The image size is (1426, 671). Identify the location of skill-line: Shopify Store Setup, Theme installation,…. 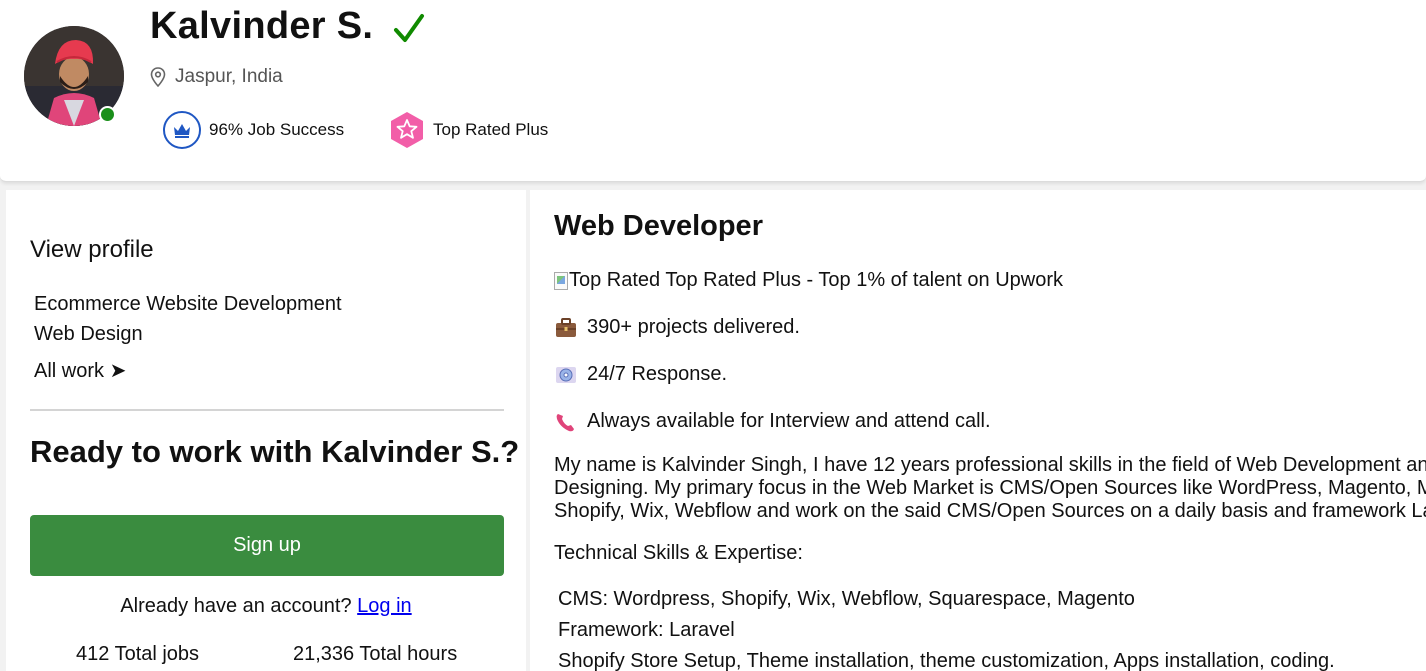
(946, 660).